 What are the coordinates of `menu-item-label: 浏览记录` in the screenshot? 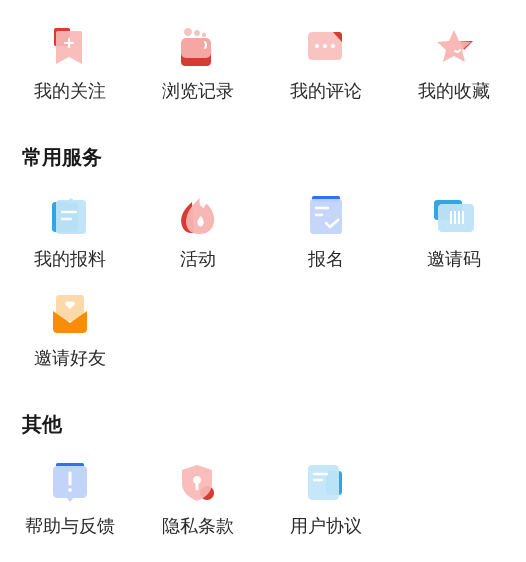 It's located at (198, 92).